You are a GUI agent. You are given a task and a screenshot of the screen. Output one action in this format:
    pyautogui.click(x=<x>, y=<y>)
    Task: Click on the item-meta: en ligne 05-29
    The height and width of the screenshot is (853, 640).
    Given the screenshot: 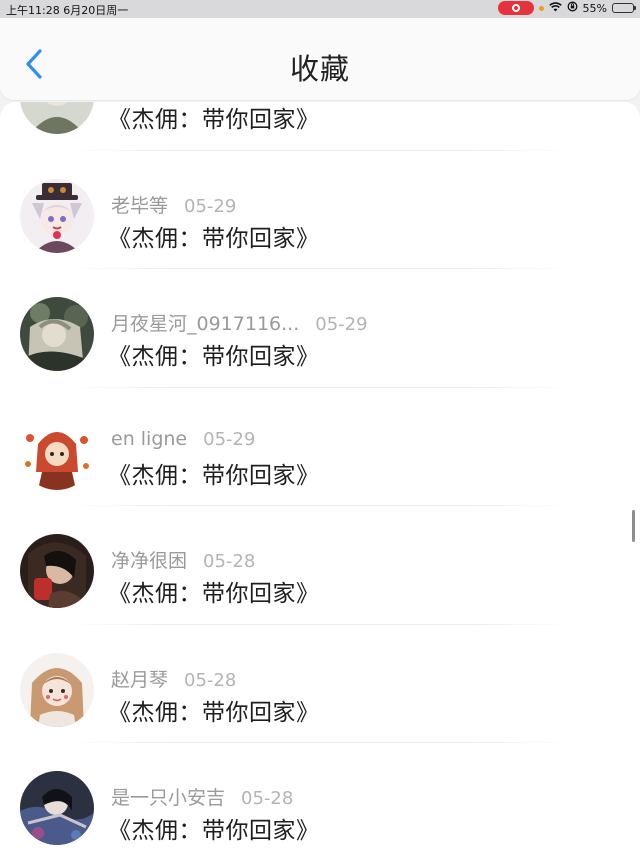 What is the action you would take?
    pyautogui.click(x=183, y=439)
    